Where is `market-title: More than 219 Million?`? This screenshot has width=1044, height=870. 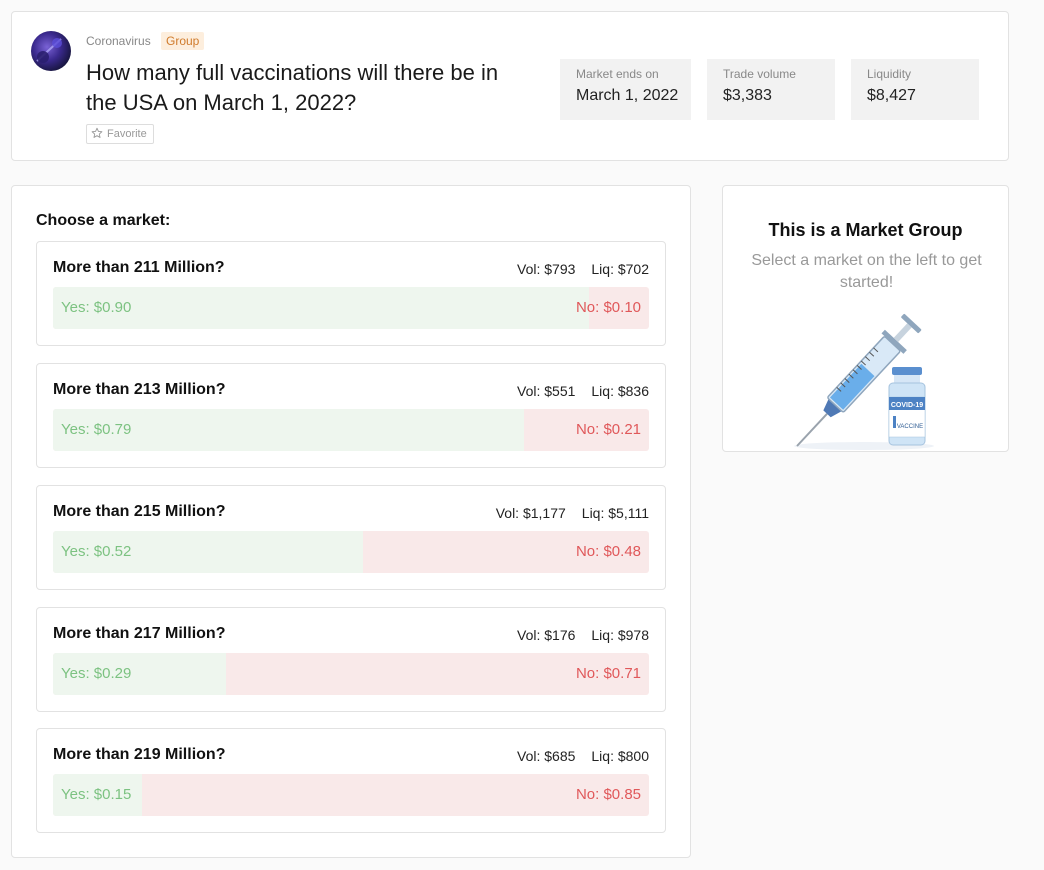 market-title: More than 219 Million? is located at coordinates (139, 754).